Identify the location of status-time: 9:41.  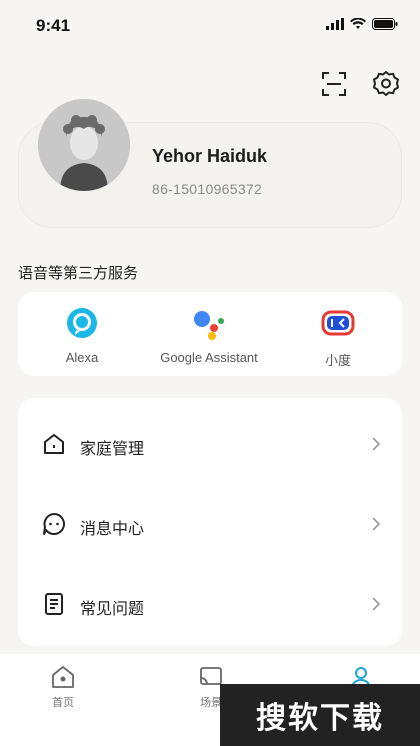
(53, 25).